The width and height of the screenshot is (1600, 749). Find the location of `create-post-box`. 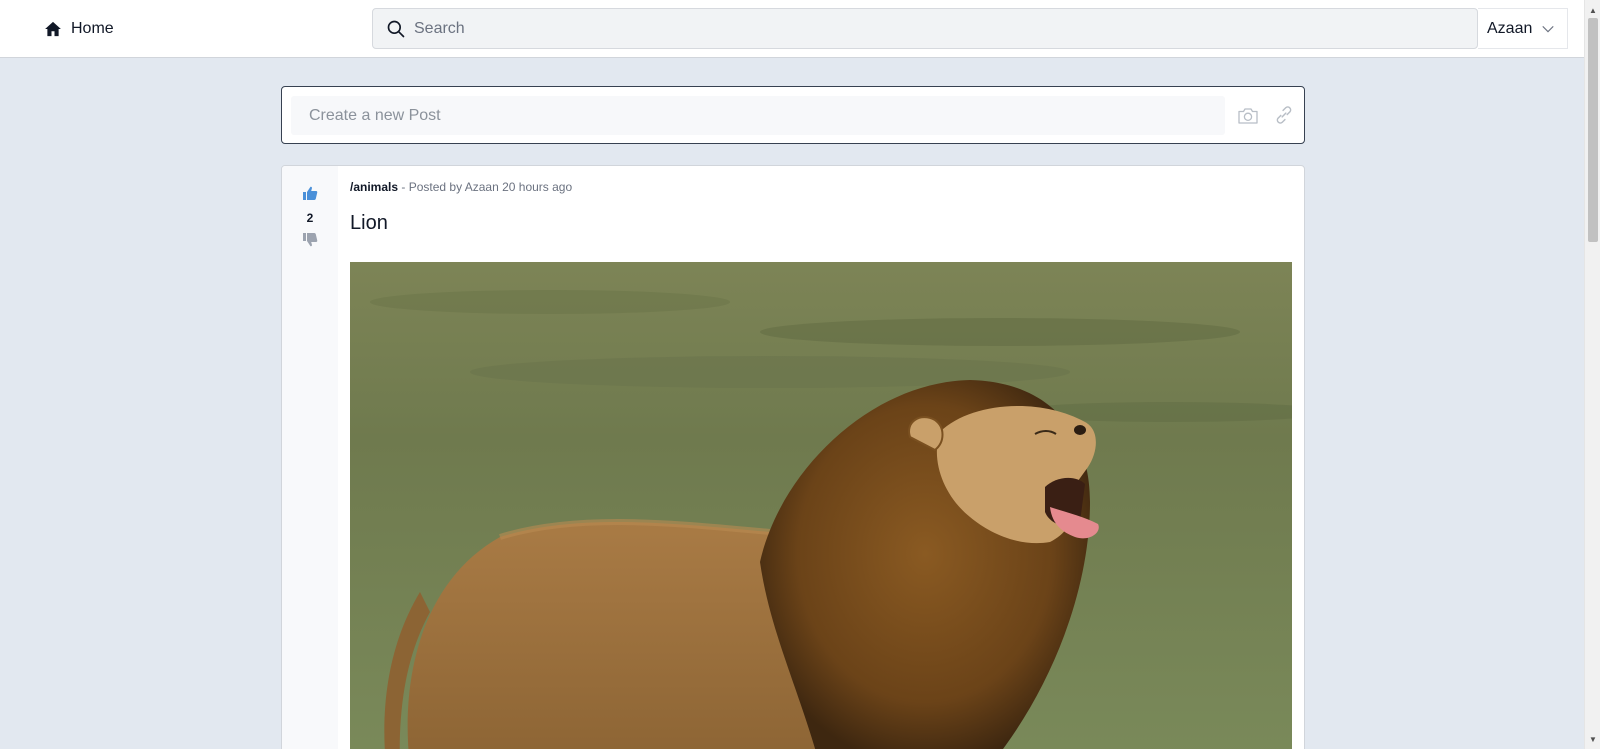

create-post-box is located at coordinates (793, 115).